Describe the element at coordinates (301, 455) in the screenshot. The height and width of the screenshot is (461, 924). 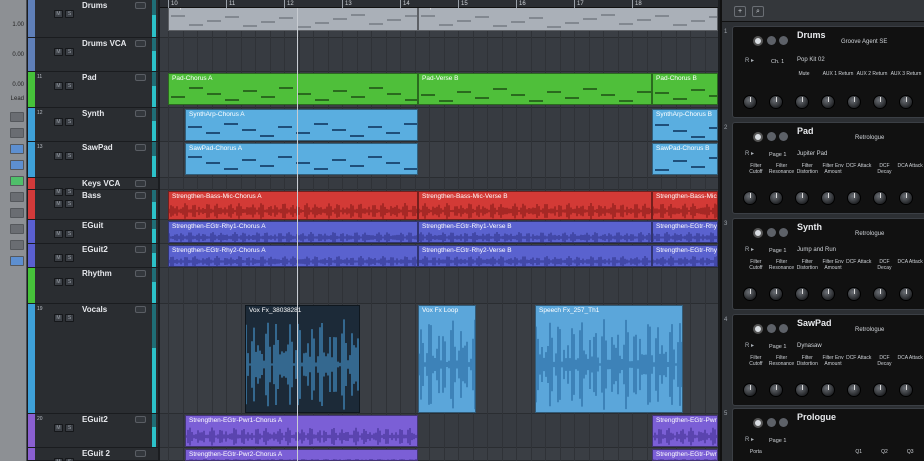
I see `event-part: Strengthen-EGtr-Pwr2-Chorus A` at that location.